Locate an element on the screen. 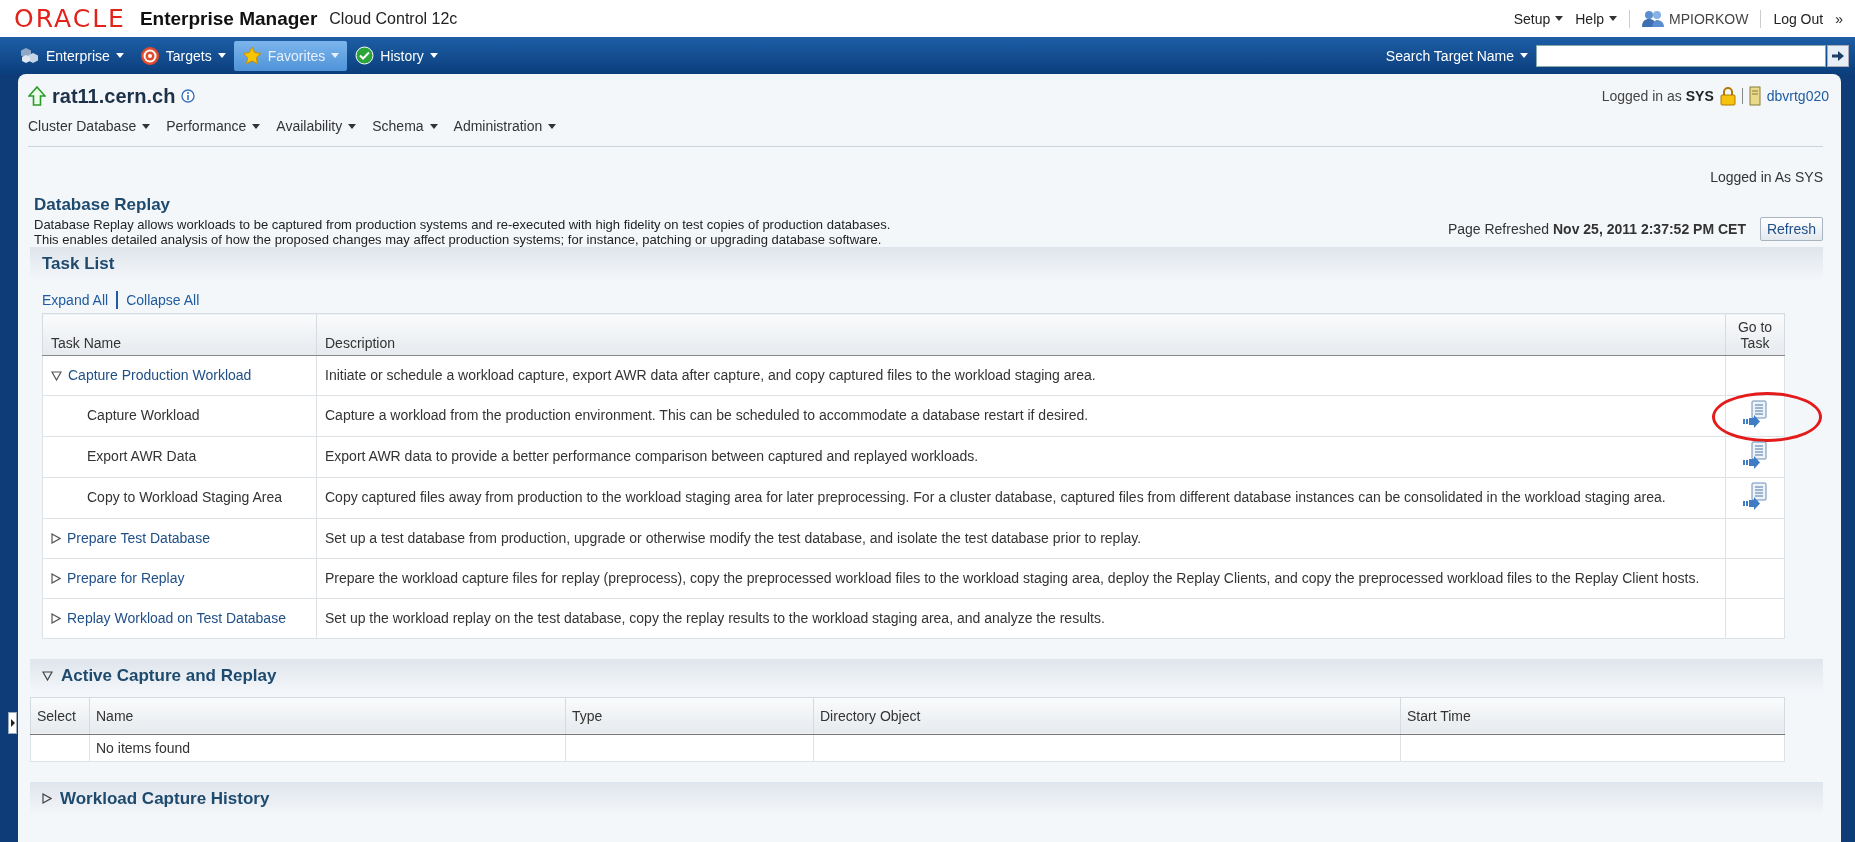 The width and height of the screenshot is (1855, 842). target-menu: Schema is located at coordinates (405, 126).